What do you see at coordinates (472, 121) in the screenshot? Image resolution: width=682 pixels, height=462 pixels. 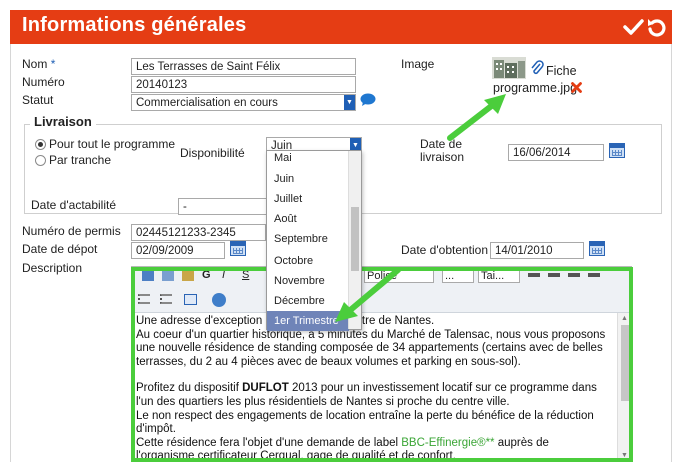 I see `arrow-to-image` at bounding box center [472, 121].